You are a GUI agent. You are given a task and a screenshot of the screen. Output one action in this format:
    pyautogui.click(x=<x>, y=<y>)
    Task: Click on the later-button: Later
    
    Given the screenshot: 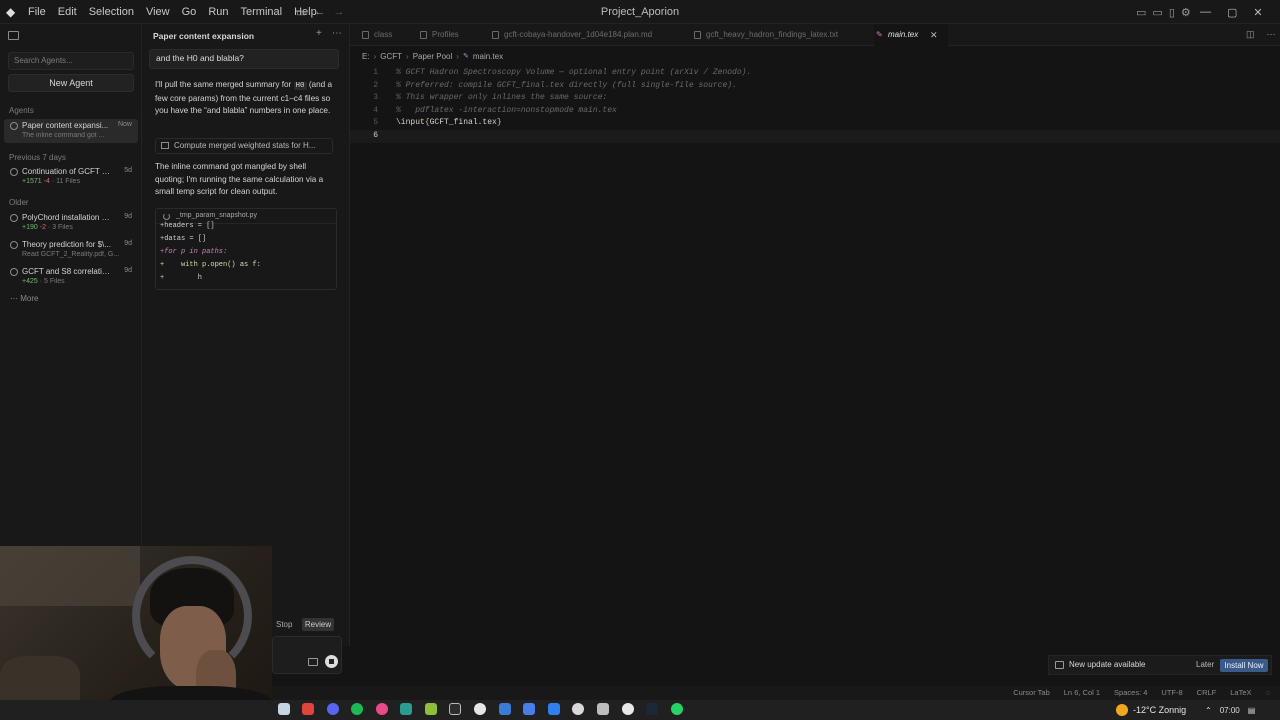 What is the action you would take?
    pyautogui.click(x=1205, y=664)
    